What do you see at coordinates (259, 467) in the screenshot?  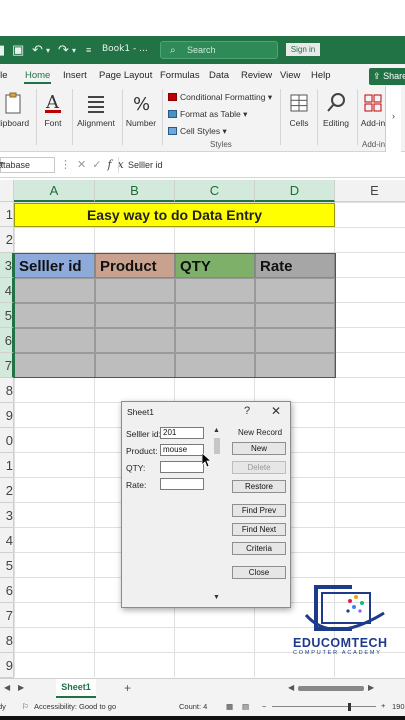 I see `delete-button: Delete` at bounding box center [259, 467].